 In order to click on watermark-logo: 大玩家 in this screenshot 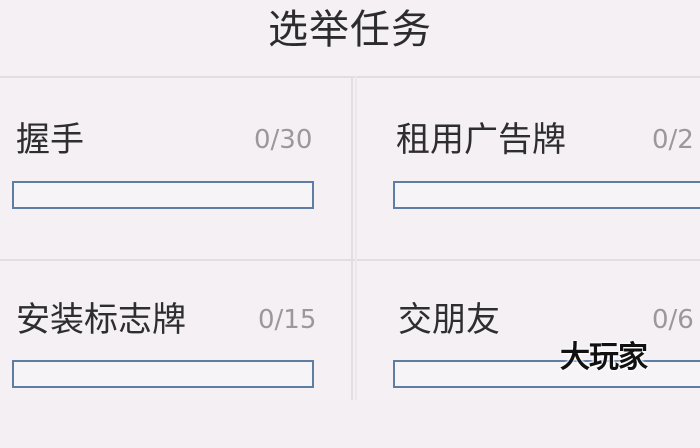, I will do `click(604, 357)`.